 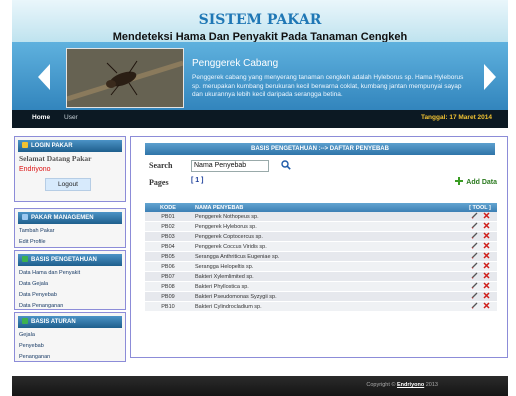 I want to click on column-header-kode: KODE, so click(x=168, y=207).